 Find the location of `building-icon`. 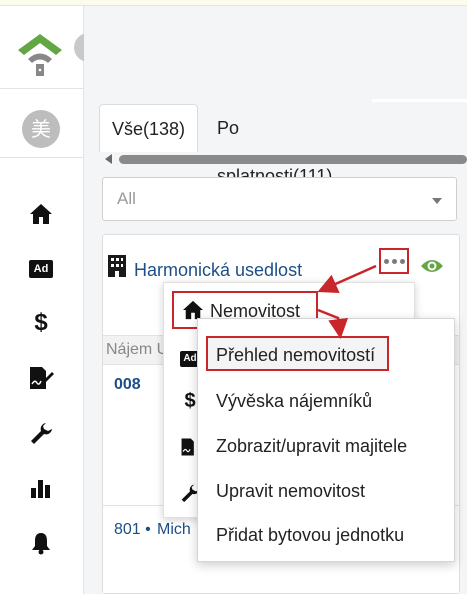

building-icon is located at coordinates (117, 266).